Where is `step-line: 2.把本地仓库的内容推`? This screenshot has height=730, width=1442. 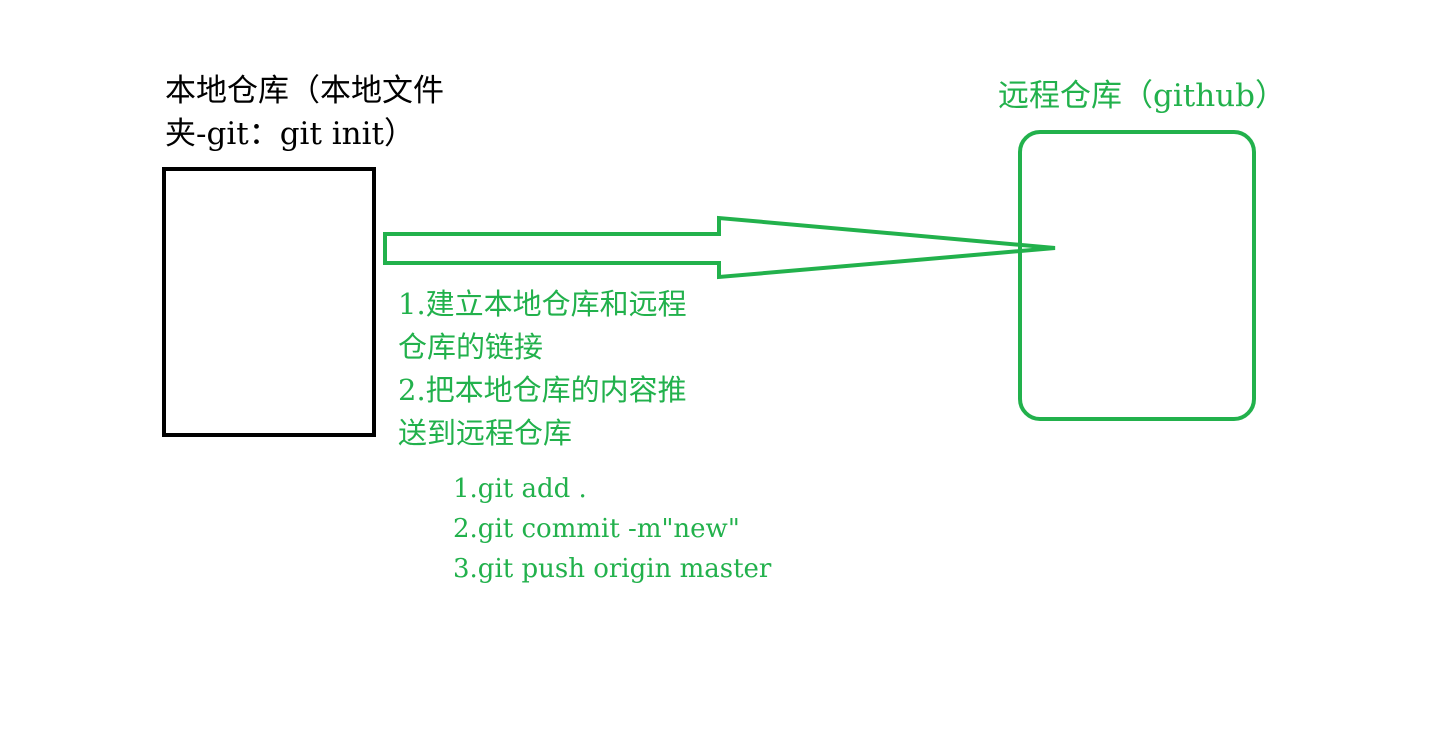
step-line: 2.把本地仓库的内容推 is located at coordinates (542, 390).